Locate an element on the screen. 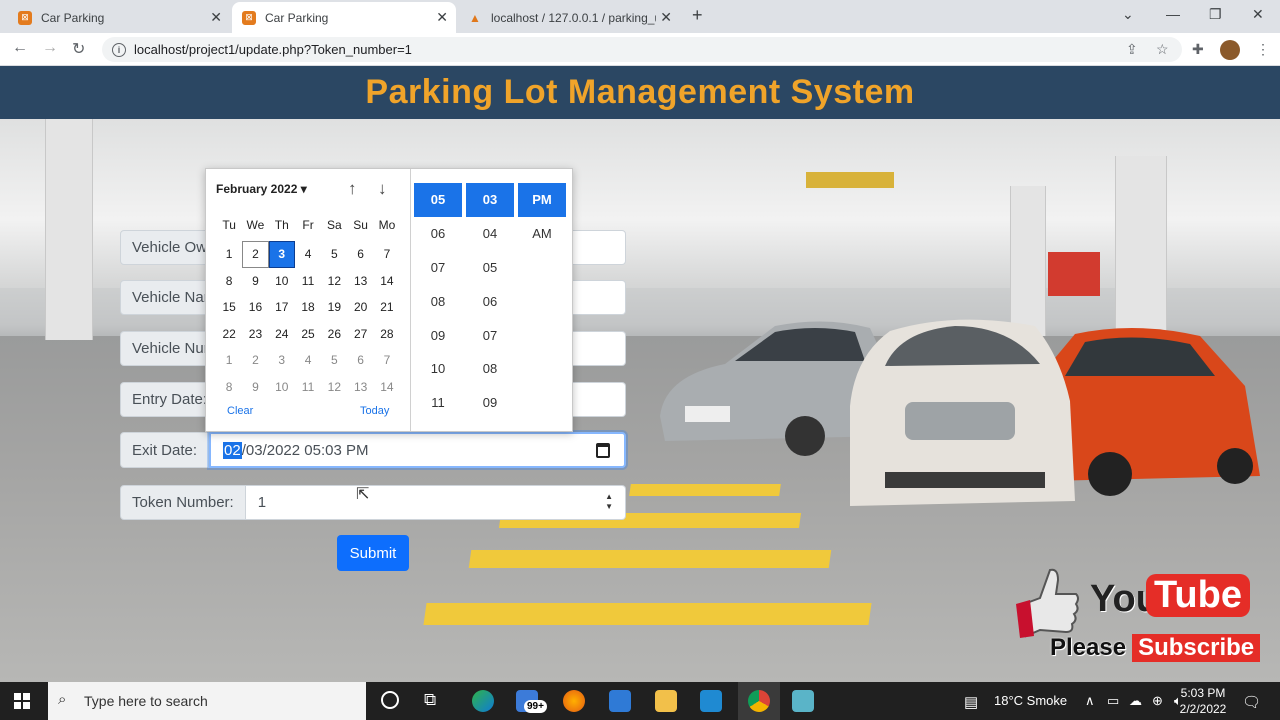 The height and width of the screenshot is (720, 1280). selected-day: 3 is located at coordinates (281, 254).